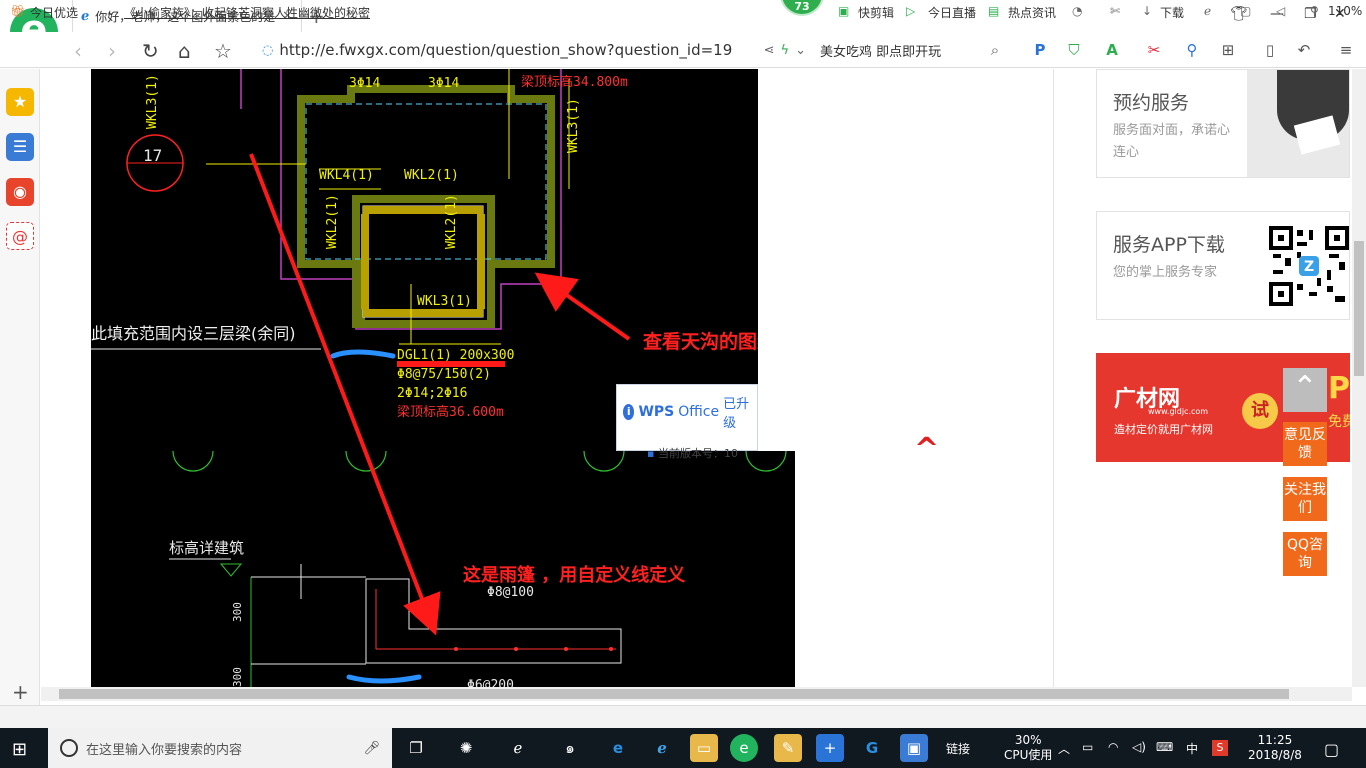  What do you see at coordinates (674, 694) in the screenshot?
I see `horizontal-scroll-thumb` at bounding box center [674, 694].